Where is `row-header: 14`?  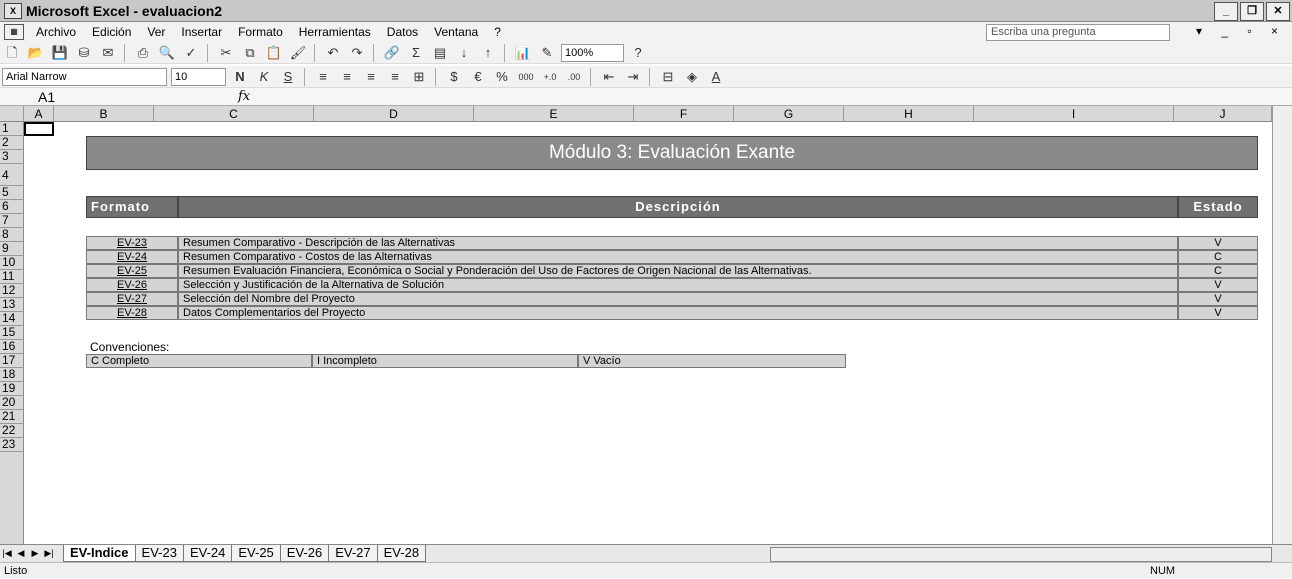 row-header: 14 is located at coordinates (12, 319).